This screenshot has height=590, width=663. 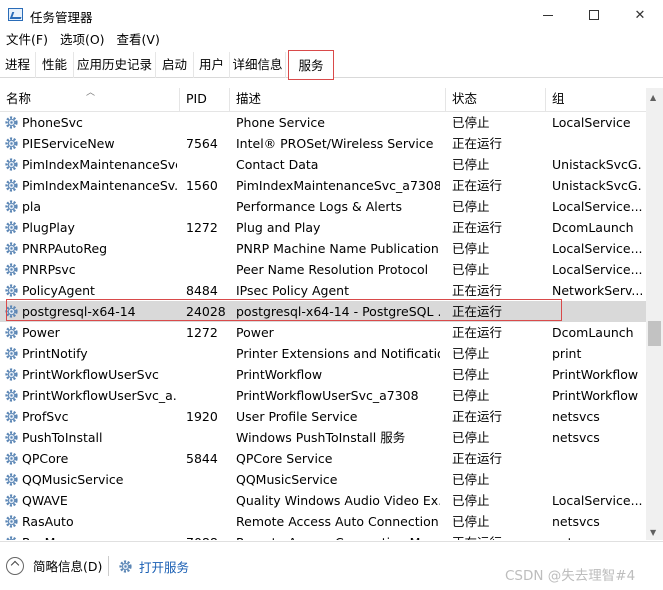 What do you see at coordinates (18, 65) in the screenshot?
I see `tab-processes: 进程` at bounding box center [18, 65].